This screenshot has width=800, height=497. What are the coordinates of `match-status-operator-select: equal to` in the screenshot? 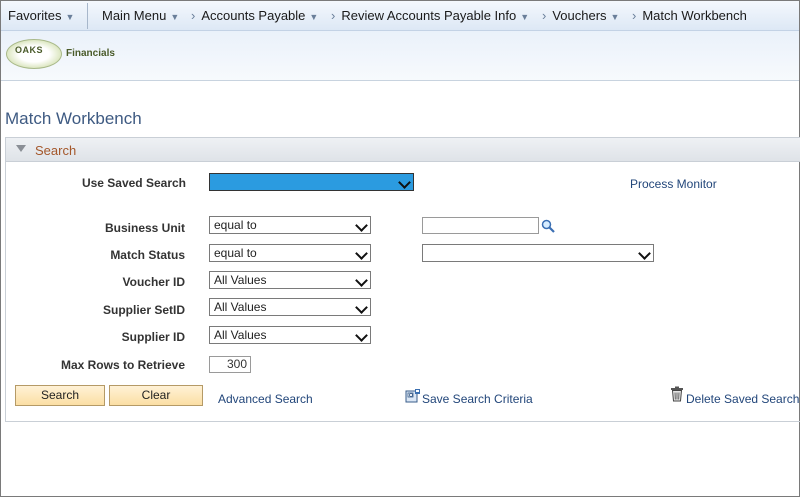 It's located at (290, 253).